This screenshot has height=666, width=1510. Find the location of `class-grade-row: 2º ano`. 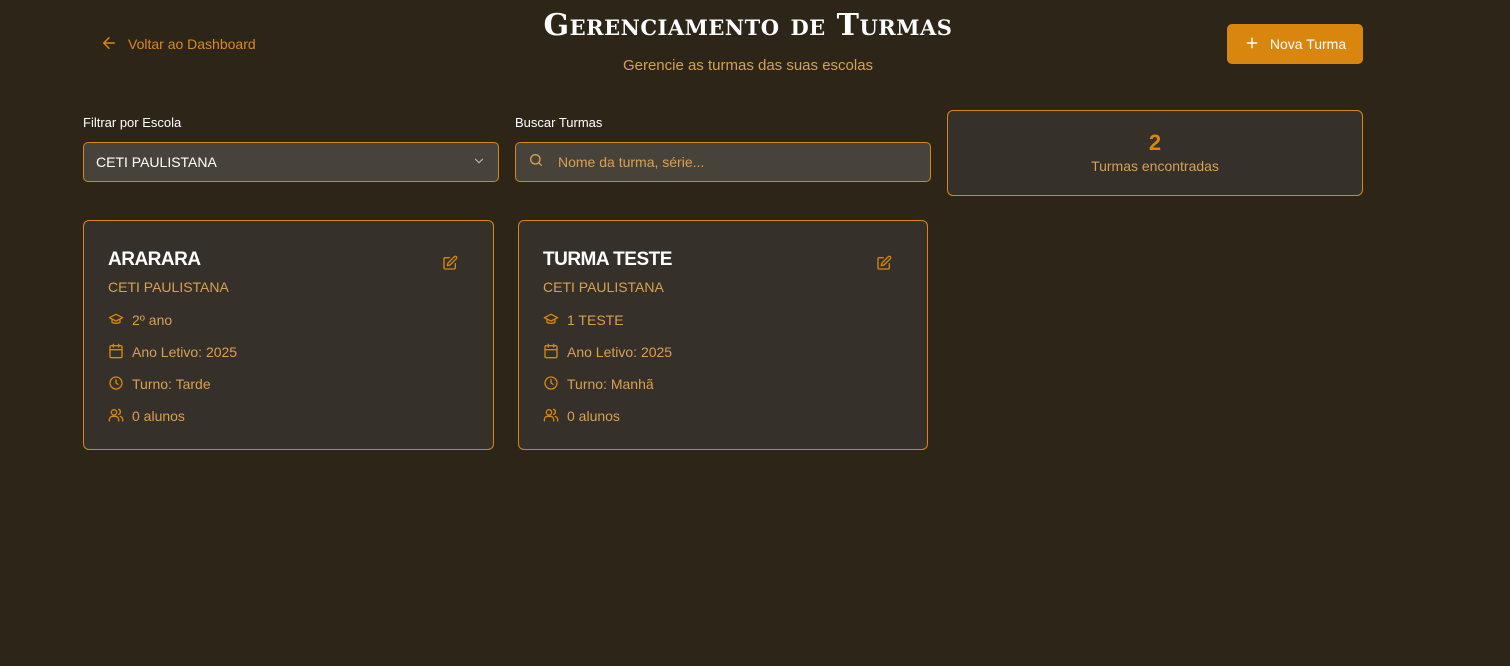

class-grade-row: 2º ano is located at coordinates (140, 320).